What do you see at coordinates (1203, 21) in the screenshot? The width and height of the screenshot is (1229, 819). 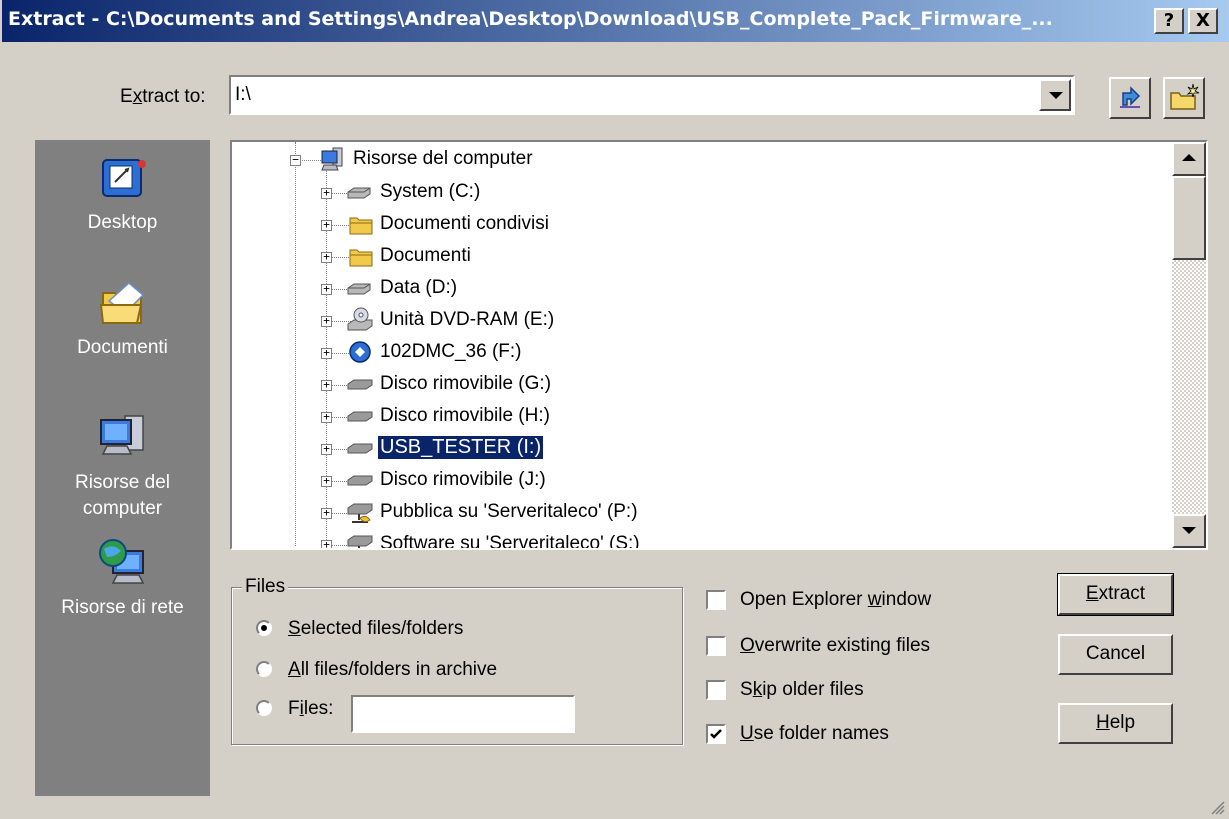 I see `close-title-button: X` at bounding box center [1203, 21].